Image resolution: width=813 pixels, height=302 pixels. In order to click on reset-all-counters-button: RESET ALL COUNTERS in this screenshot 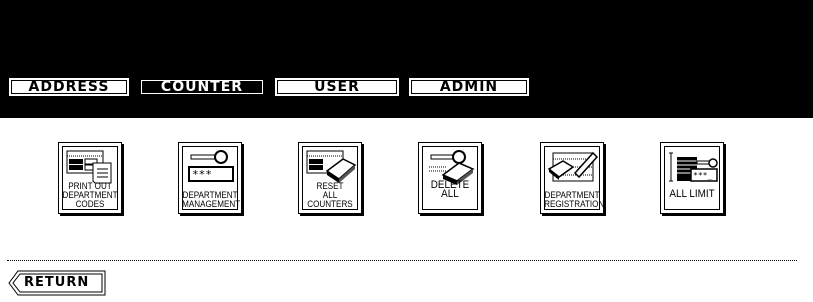, I will do `click(330, 178)`.